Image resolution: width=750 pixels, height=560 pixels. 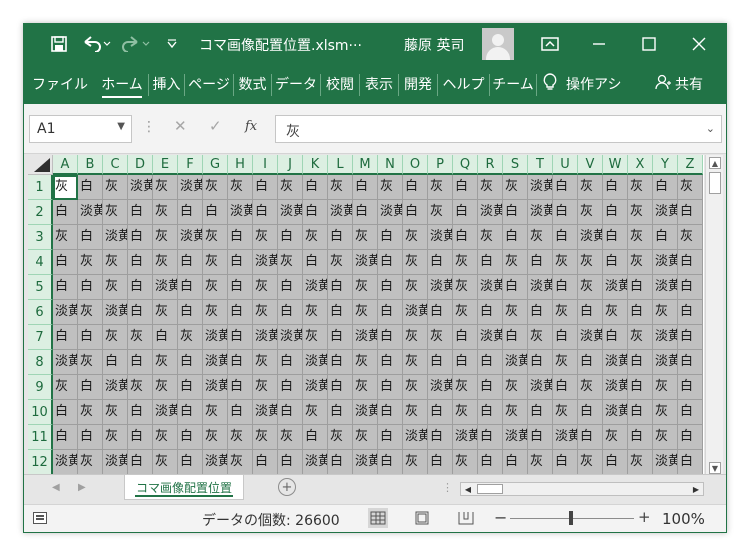 What do you see at coordinates (115, 262) in the screenshot?
I see `cell-C4: 灰` at bounding box center [115, 262].